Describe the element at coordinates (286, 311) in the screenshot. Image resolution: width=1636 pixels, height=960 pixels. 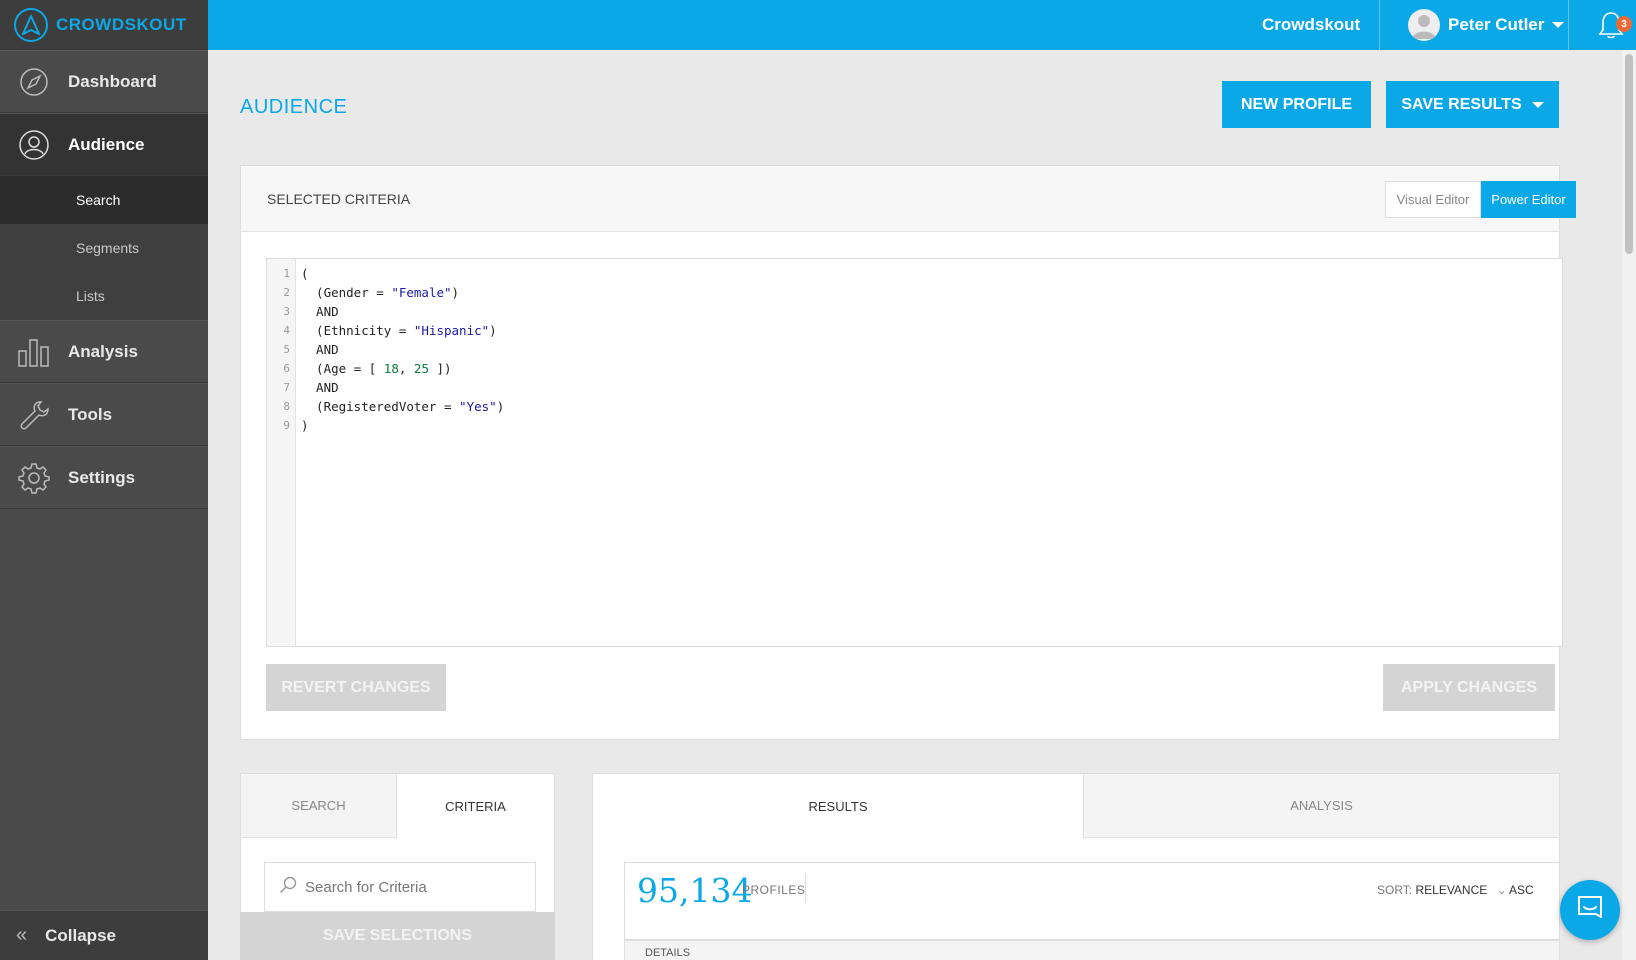
I see `line-number: 3` at that location.